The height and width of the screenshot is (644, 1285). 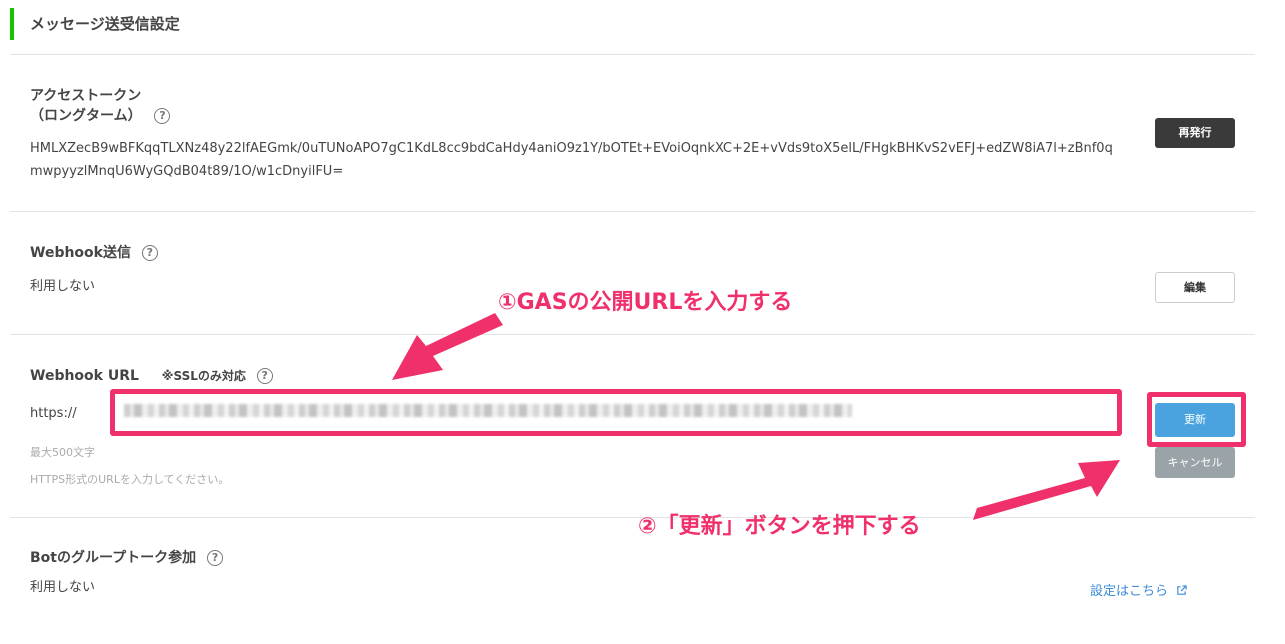 I want to click on arrow-to-button, so click(x=1046, y=490).